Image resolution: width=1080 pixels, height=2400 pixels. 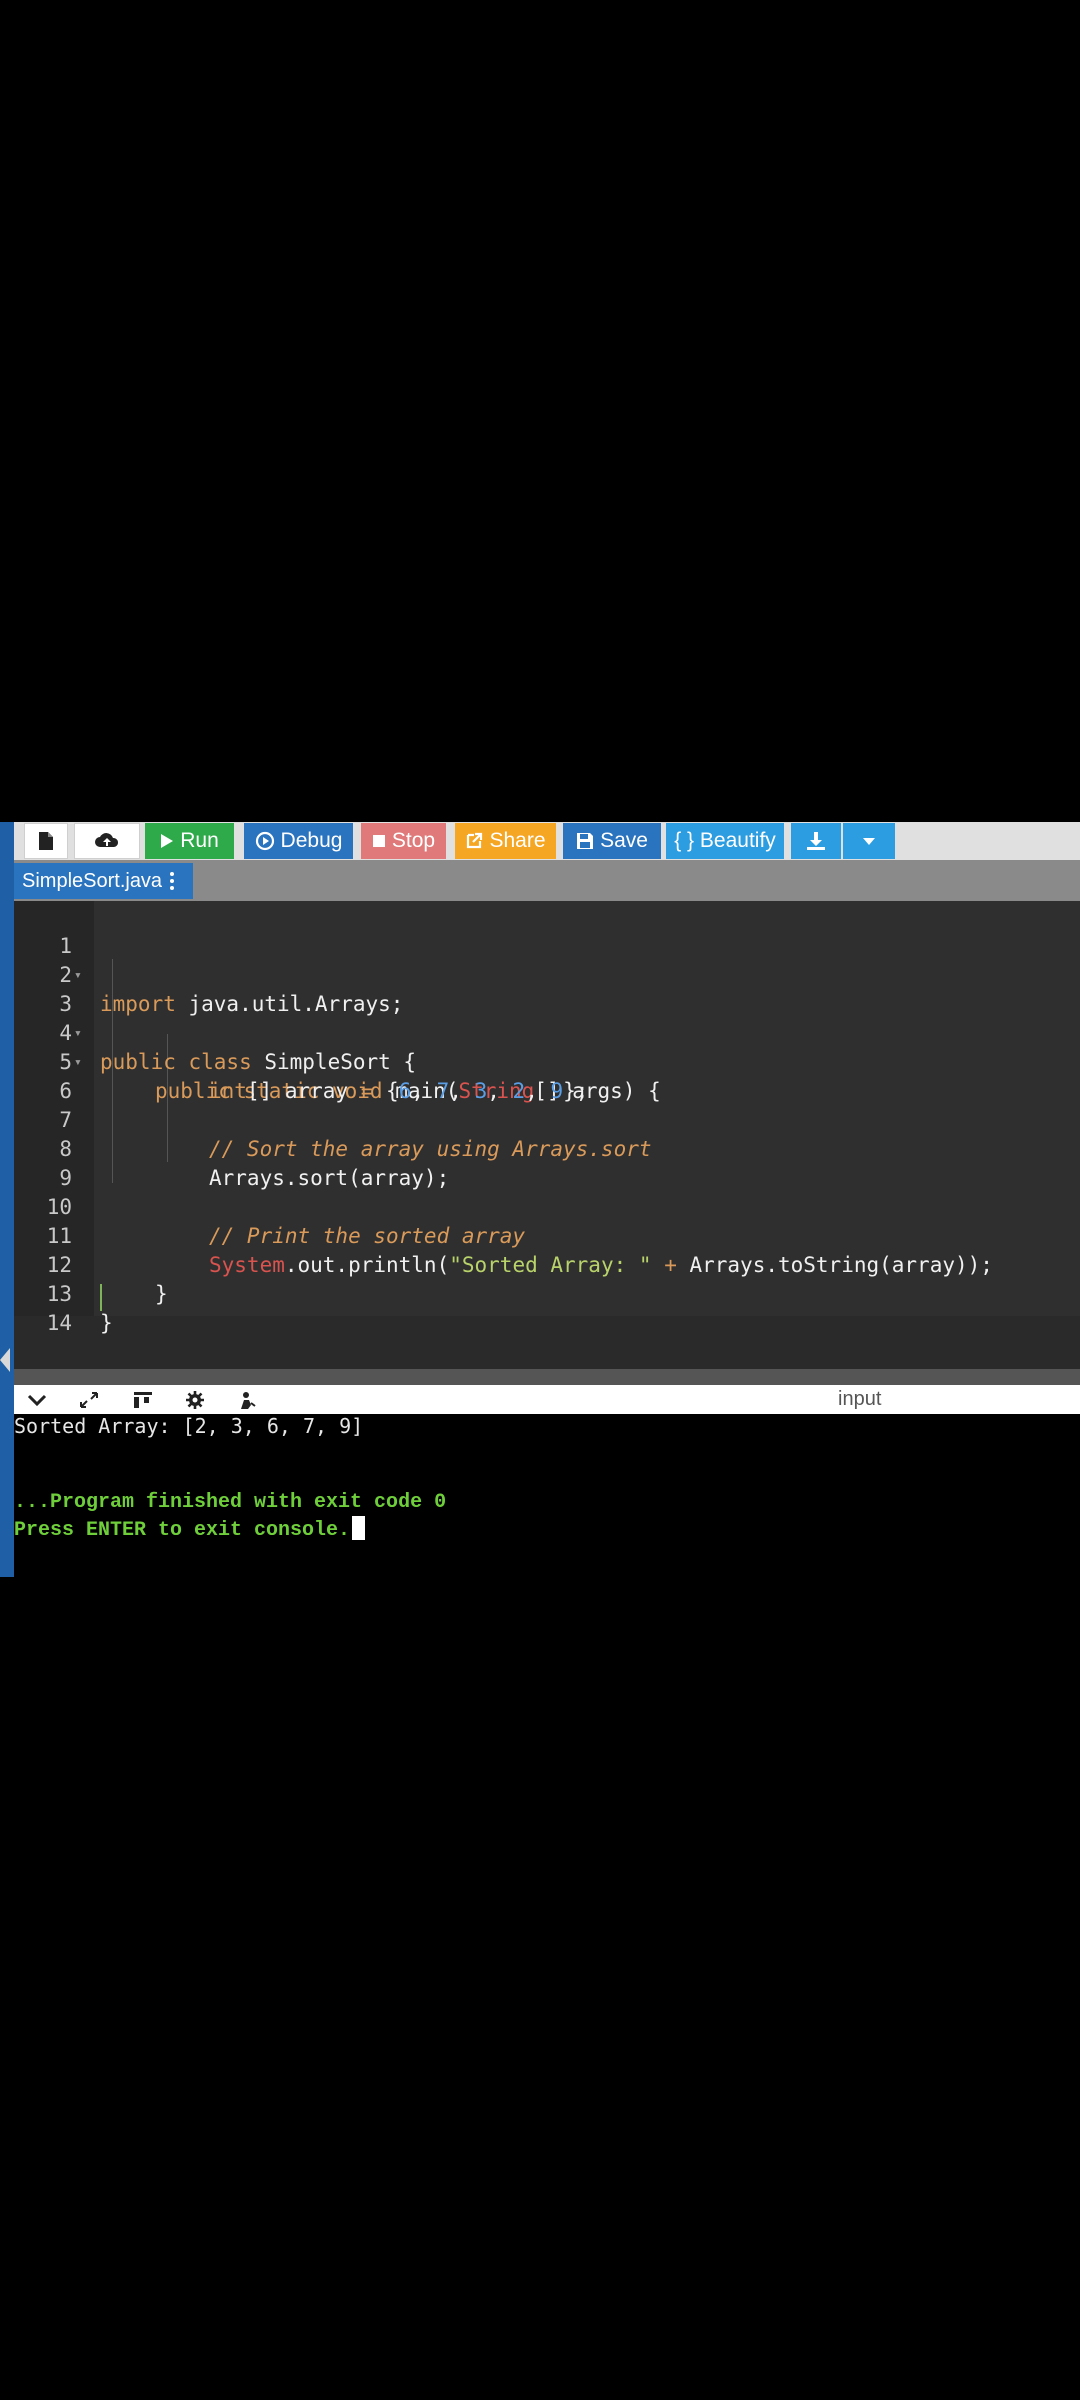 What do you see at coordinates (172, 881) in the screenshot?
I see `vertical-dots-menu-icon` at bounding box center [172, 881].